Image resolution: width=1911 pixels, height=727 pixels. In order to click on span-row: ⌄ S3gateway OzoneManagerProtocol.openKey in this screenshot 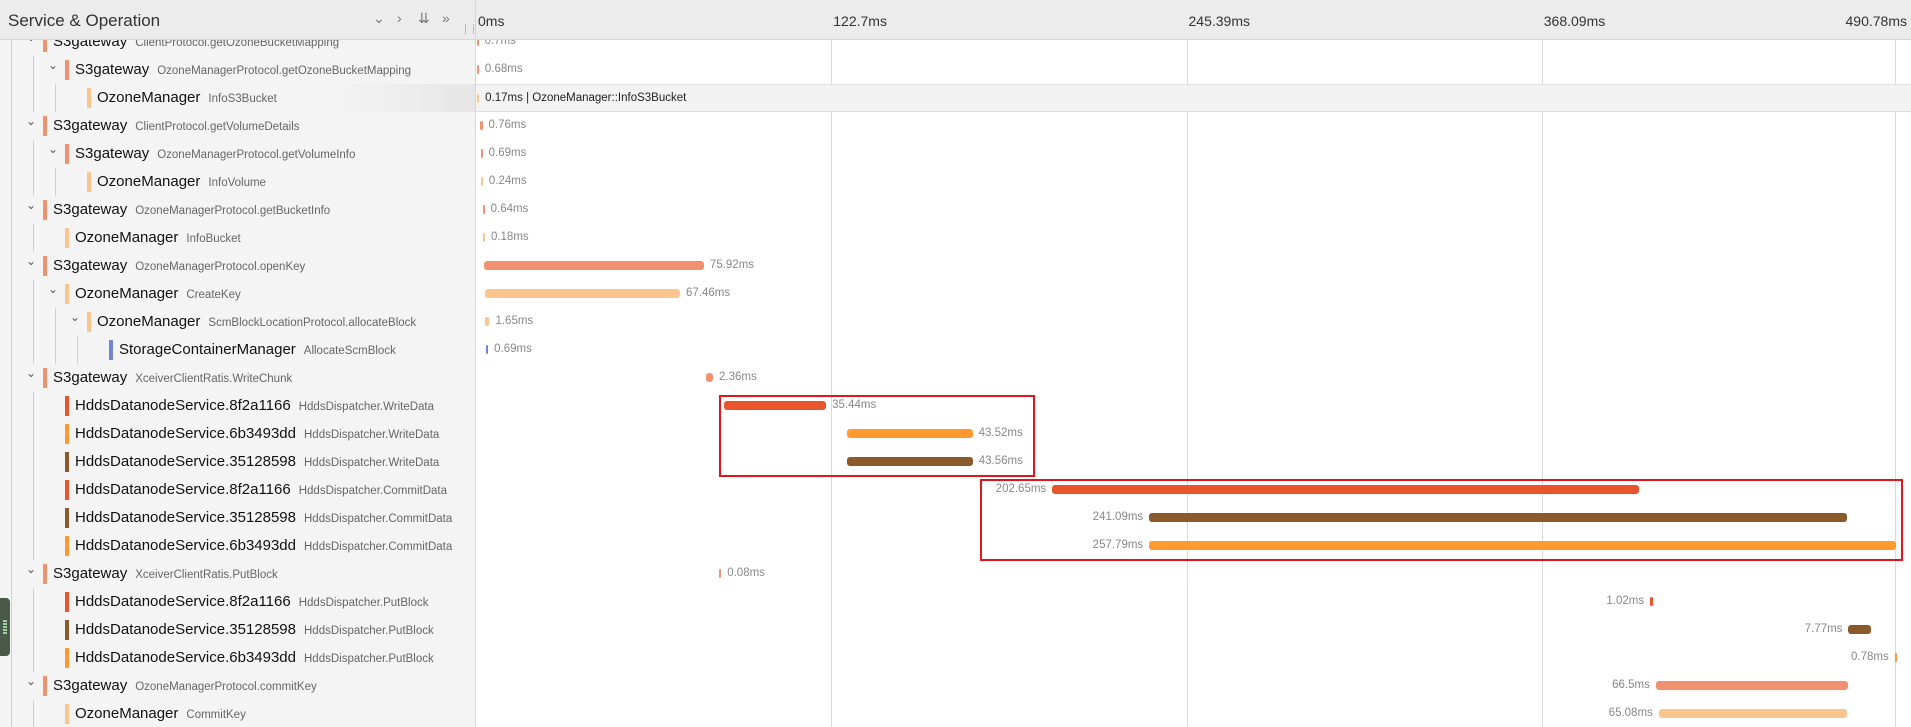, I will do `click(237, 266)`.